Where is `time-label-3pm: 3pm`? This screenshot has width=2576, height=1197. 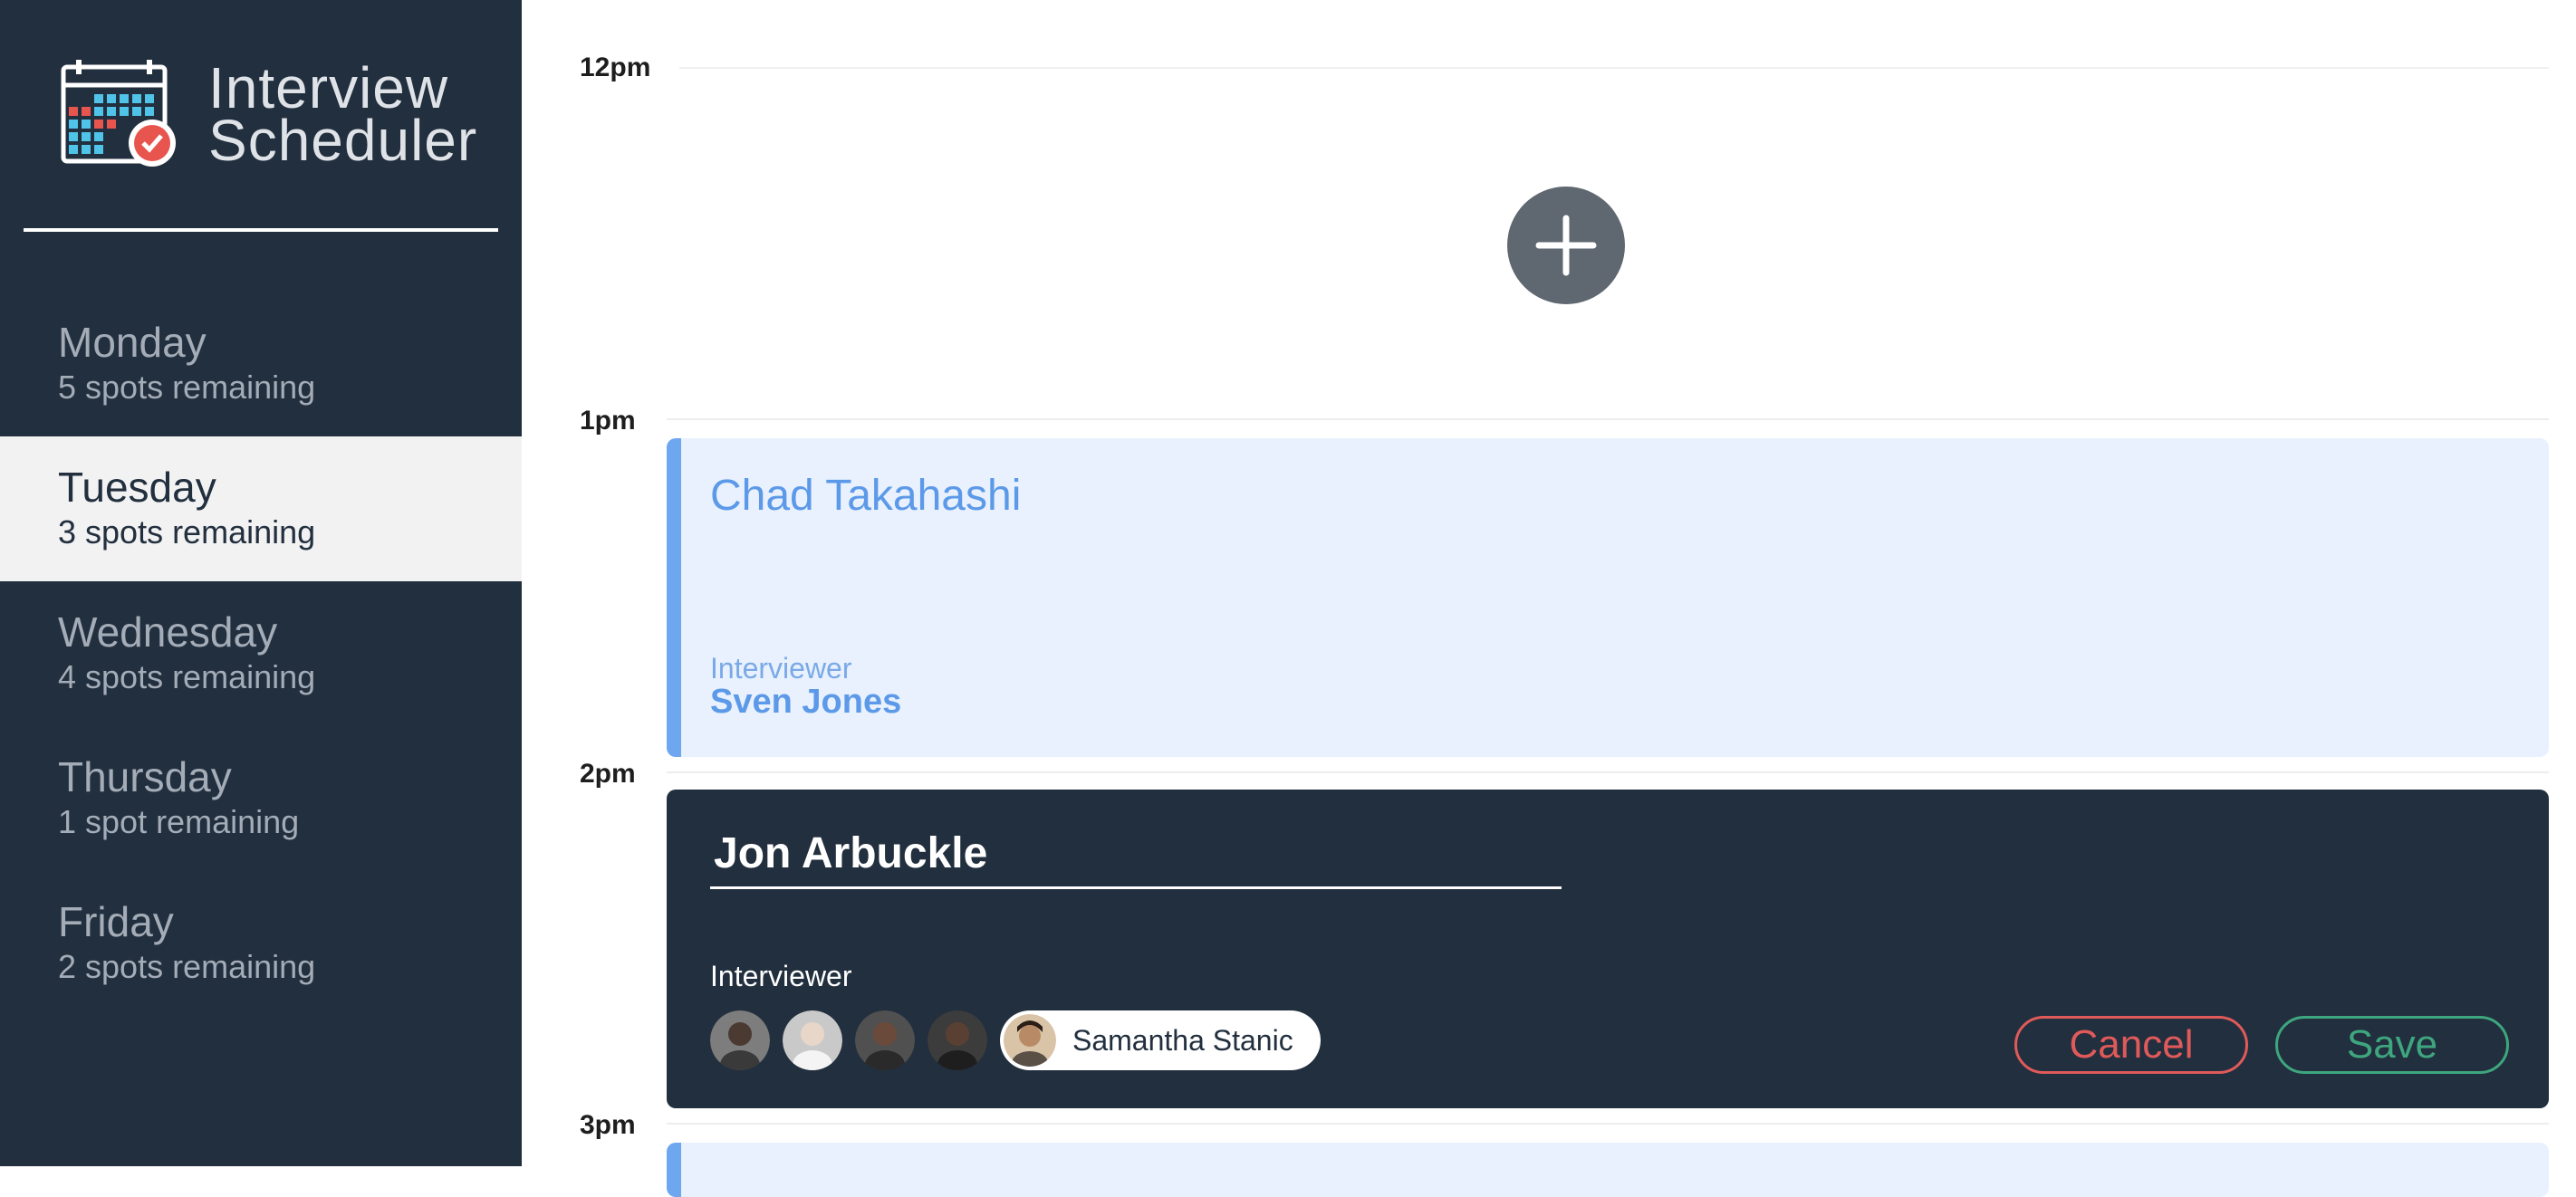 time-label-3pm: 3pm is located at coordinates (608, 1125).